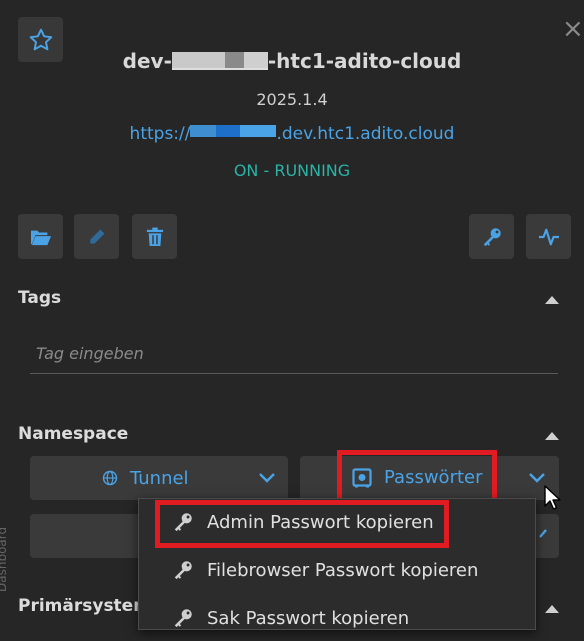  What do you see at coordinates (308, 618) in the screenshot?
I see `menu-item-label: Sak Passwort kopieren` at bounding box center [308, 618].